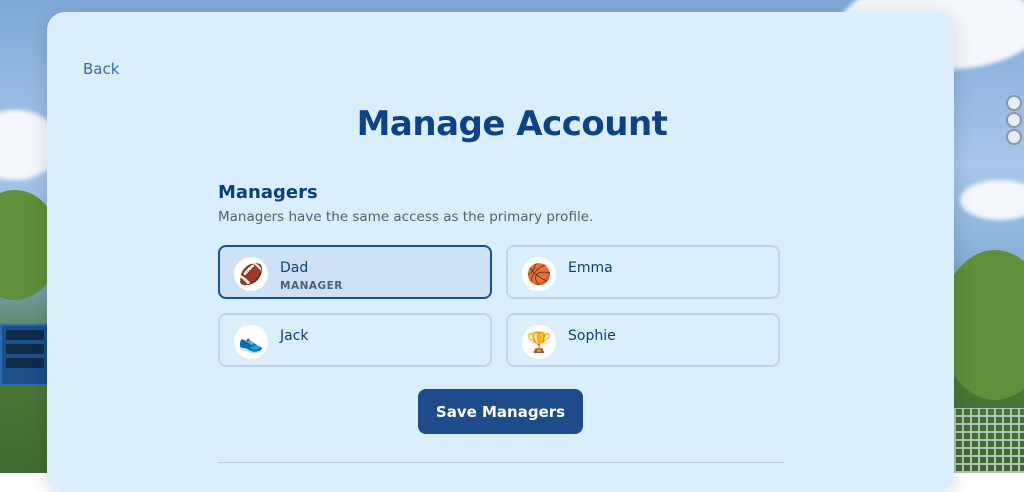 Image resolution: width=1024 pixels, height=492 pixels. Describe the element at coordinates (500, 411) in the screenshot. I see `save-managers-button: Save Managers` at that location.